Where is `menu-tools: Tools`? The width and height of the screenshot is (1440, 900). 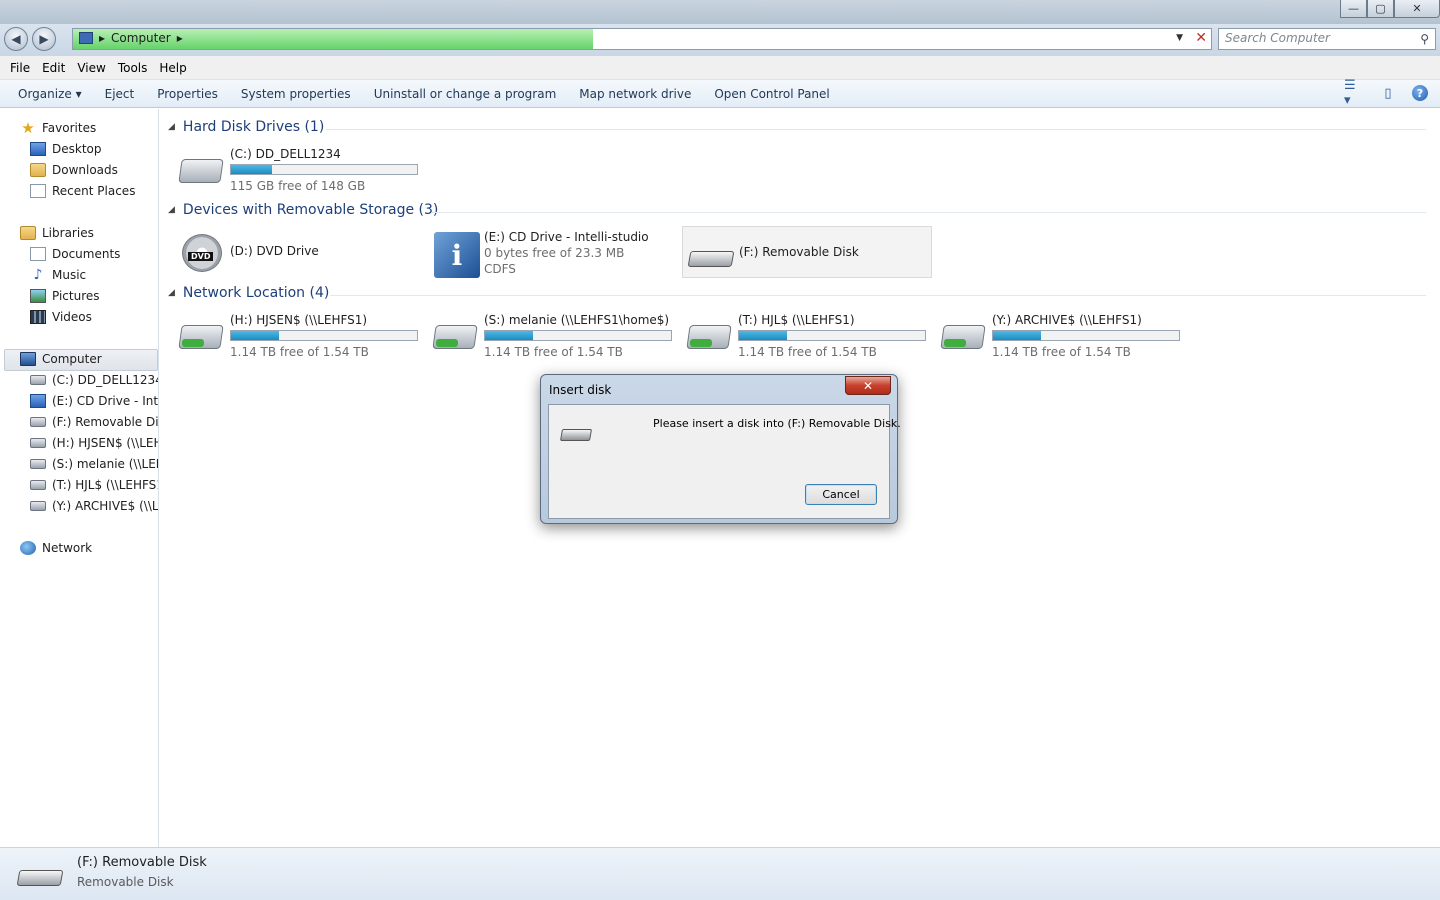
menu-tools: Tools is located at coordinates (133, 68).